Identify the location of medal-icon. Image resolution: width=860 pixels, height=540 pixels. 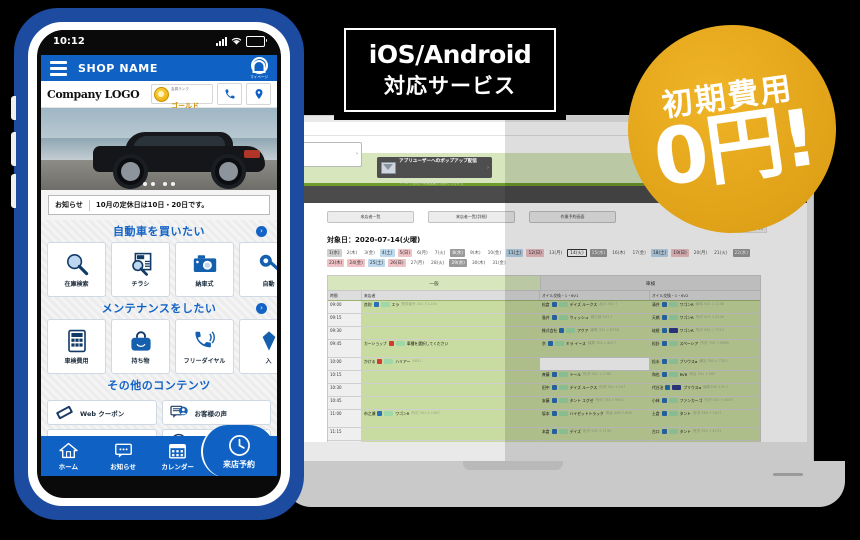
(161, 94).